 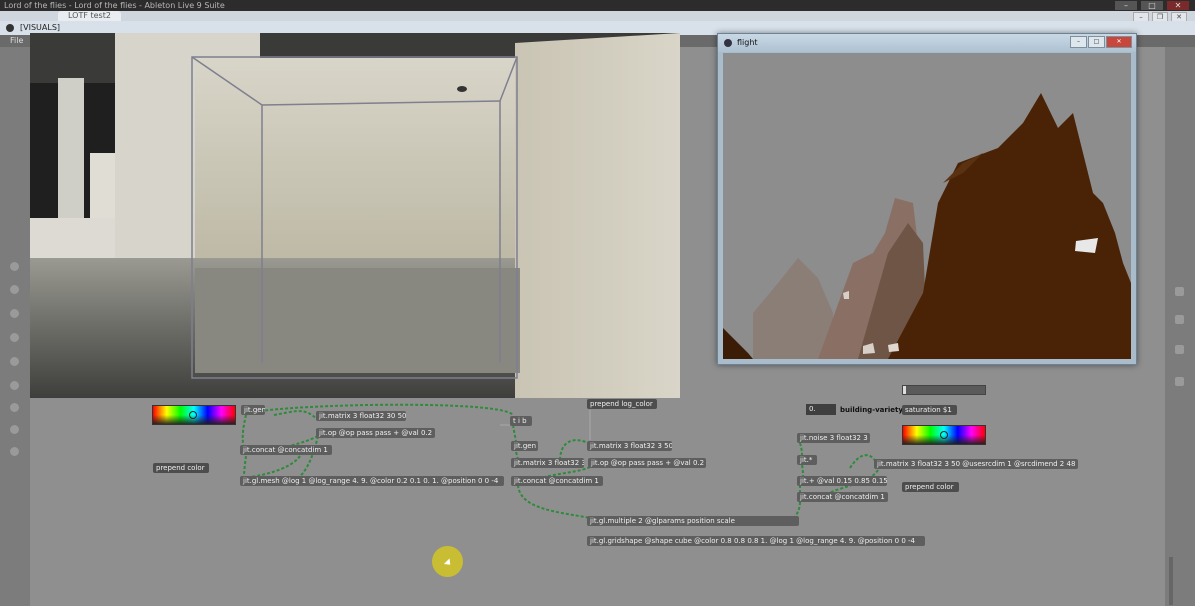 What do you see at coordinates (1171, 581) in the screenshot?
I see `scrollbar` at bounding box center [1171, 581].